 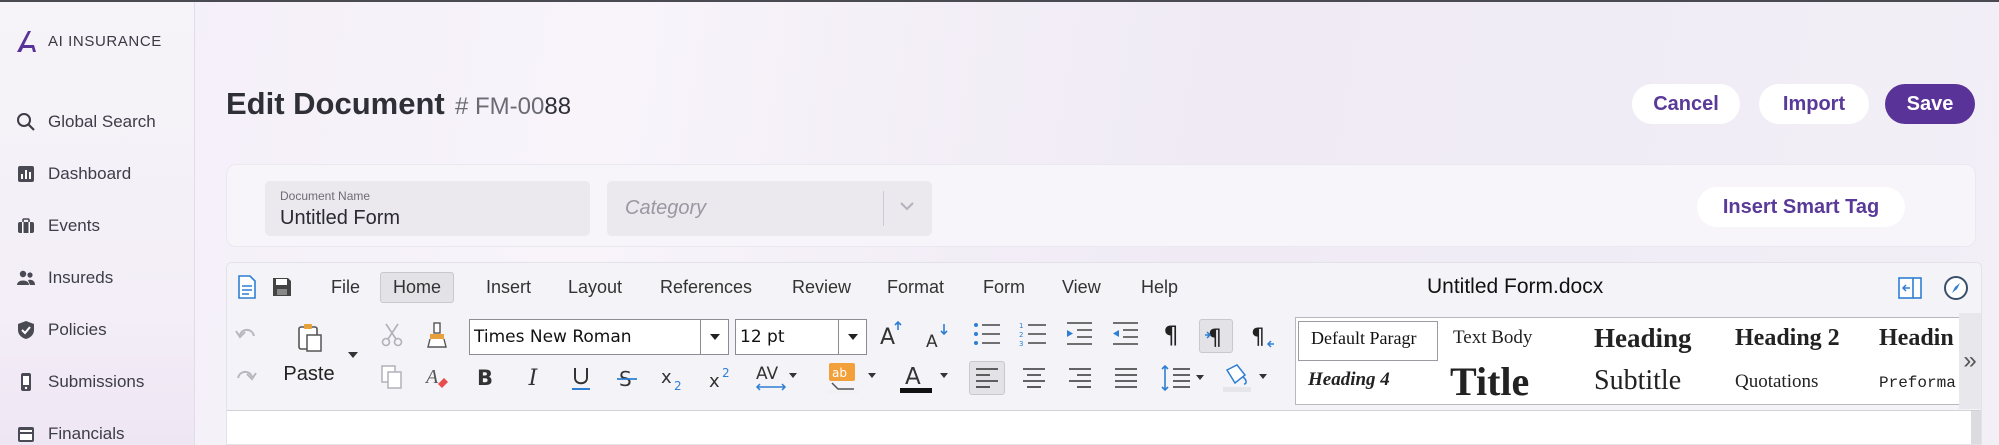 I want to click on paste-button: Paste, so click(x=309, y=374).